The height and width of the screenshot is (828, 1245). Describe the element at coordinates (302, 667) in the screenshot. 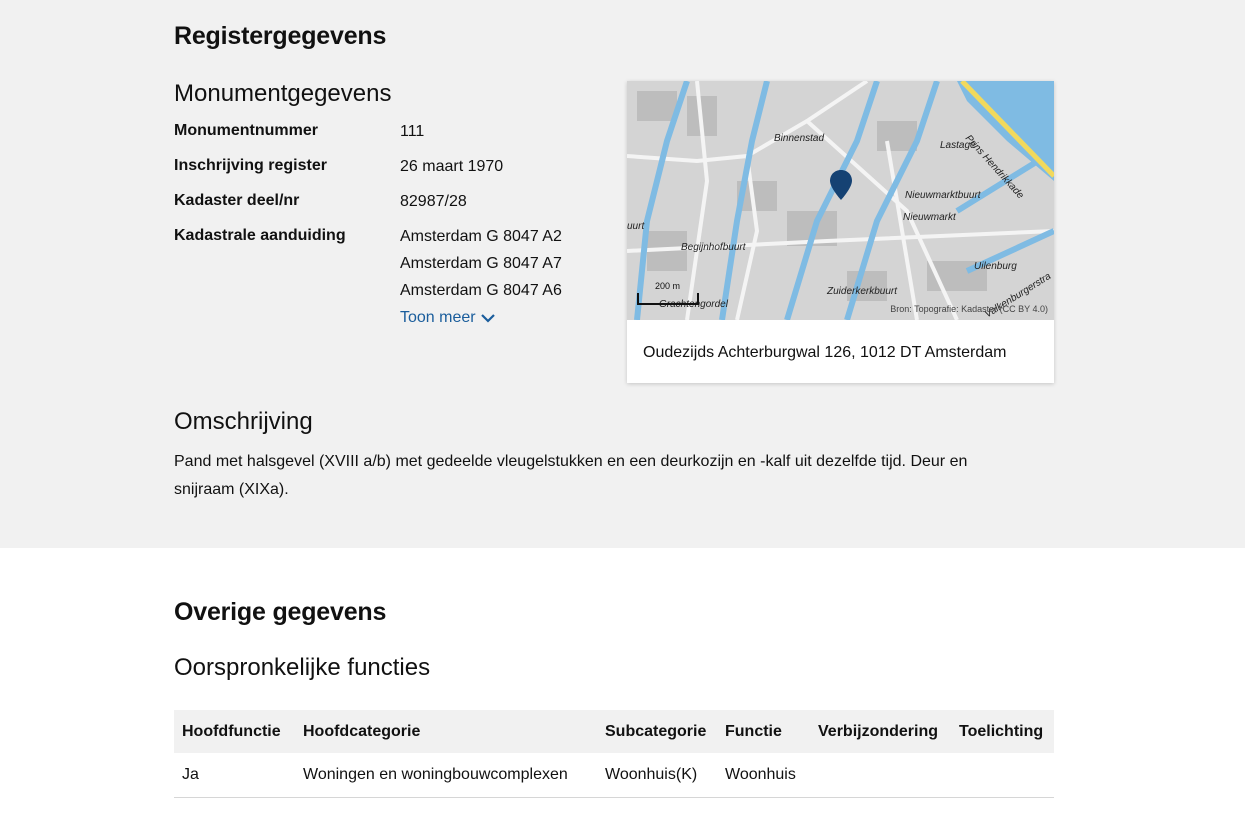

I see `subsection-title-functies: Oorspronkelijke functies` at that location.